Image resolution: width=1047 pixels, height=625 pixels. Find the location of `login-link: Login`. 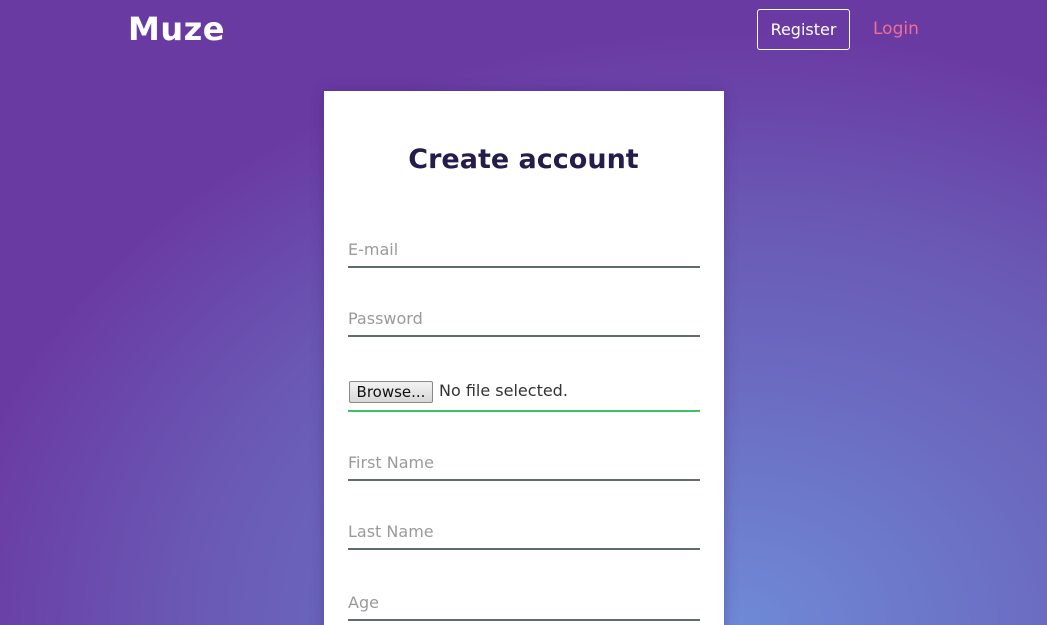

login-link: Login is located at coordinates (896, 29).